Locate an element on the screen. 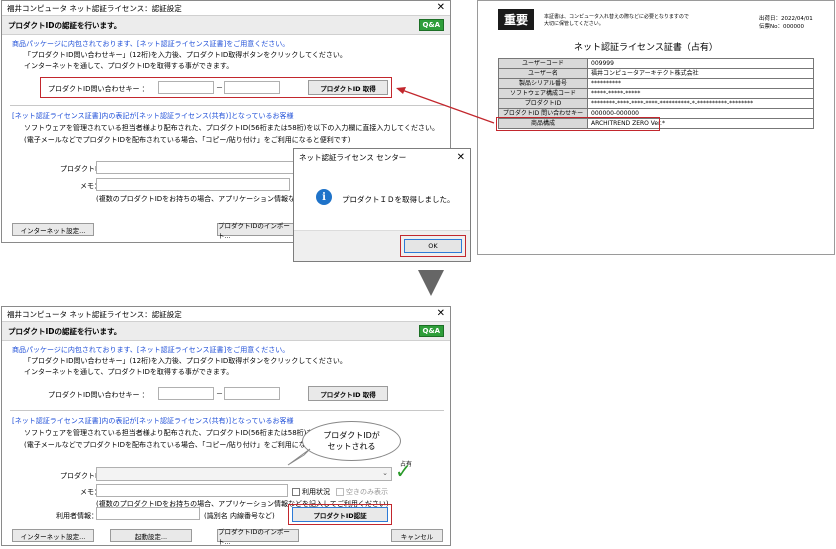 This screenshot has width=836, height=549. callout-line2: セットされる is located at coordinates (351, 446).